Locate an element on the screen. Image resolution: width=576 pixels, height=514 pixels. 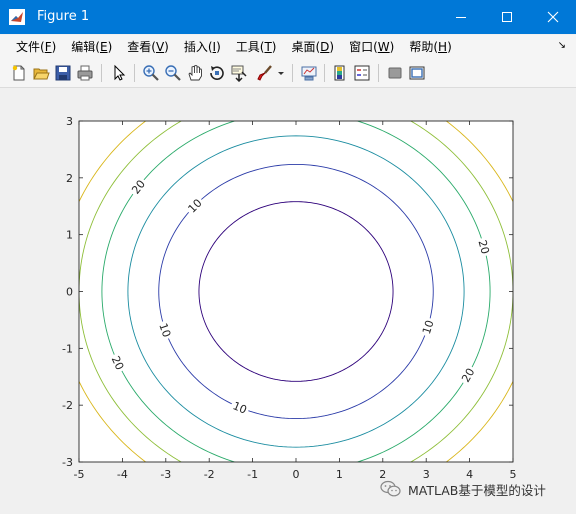
x-tick-label: -3 is located at coordinates (165, 474).